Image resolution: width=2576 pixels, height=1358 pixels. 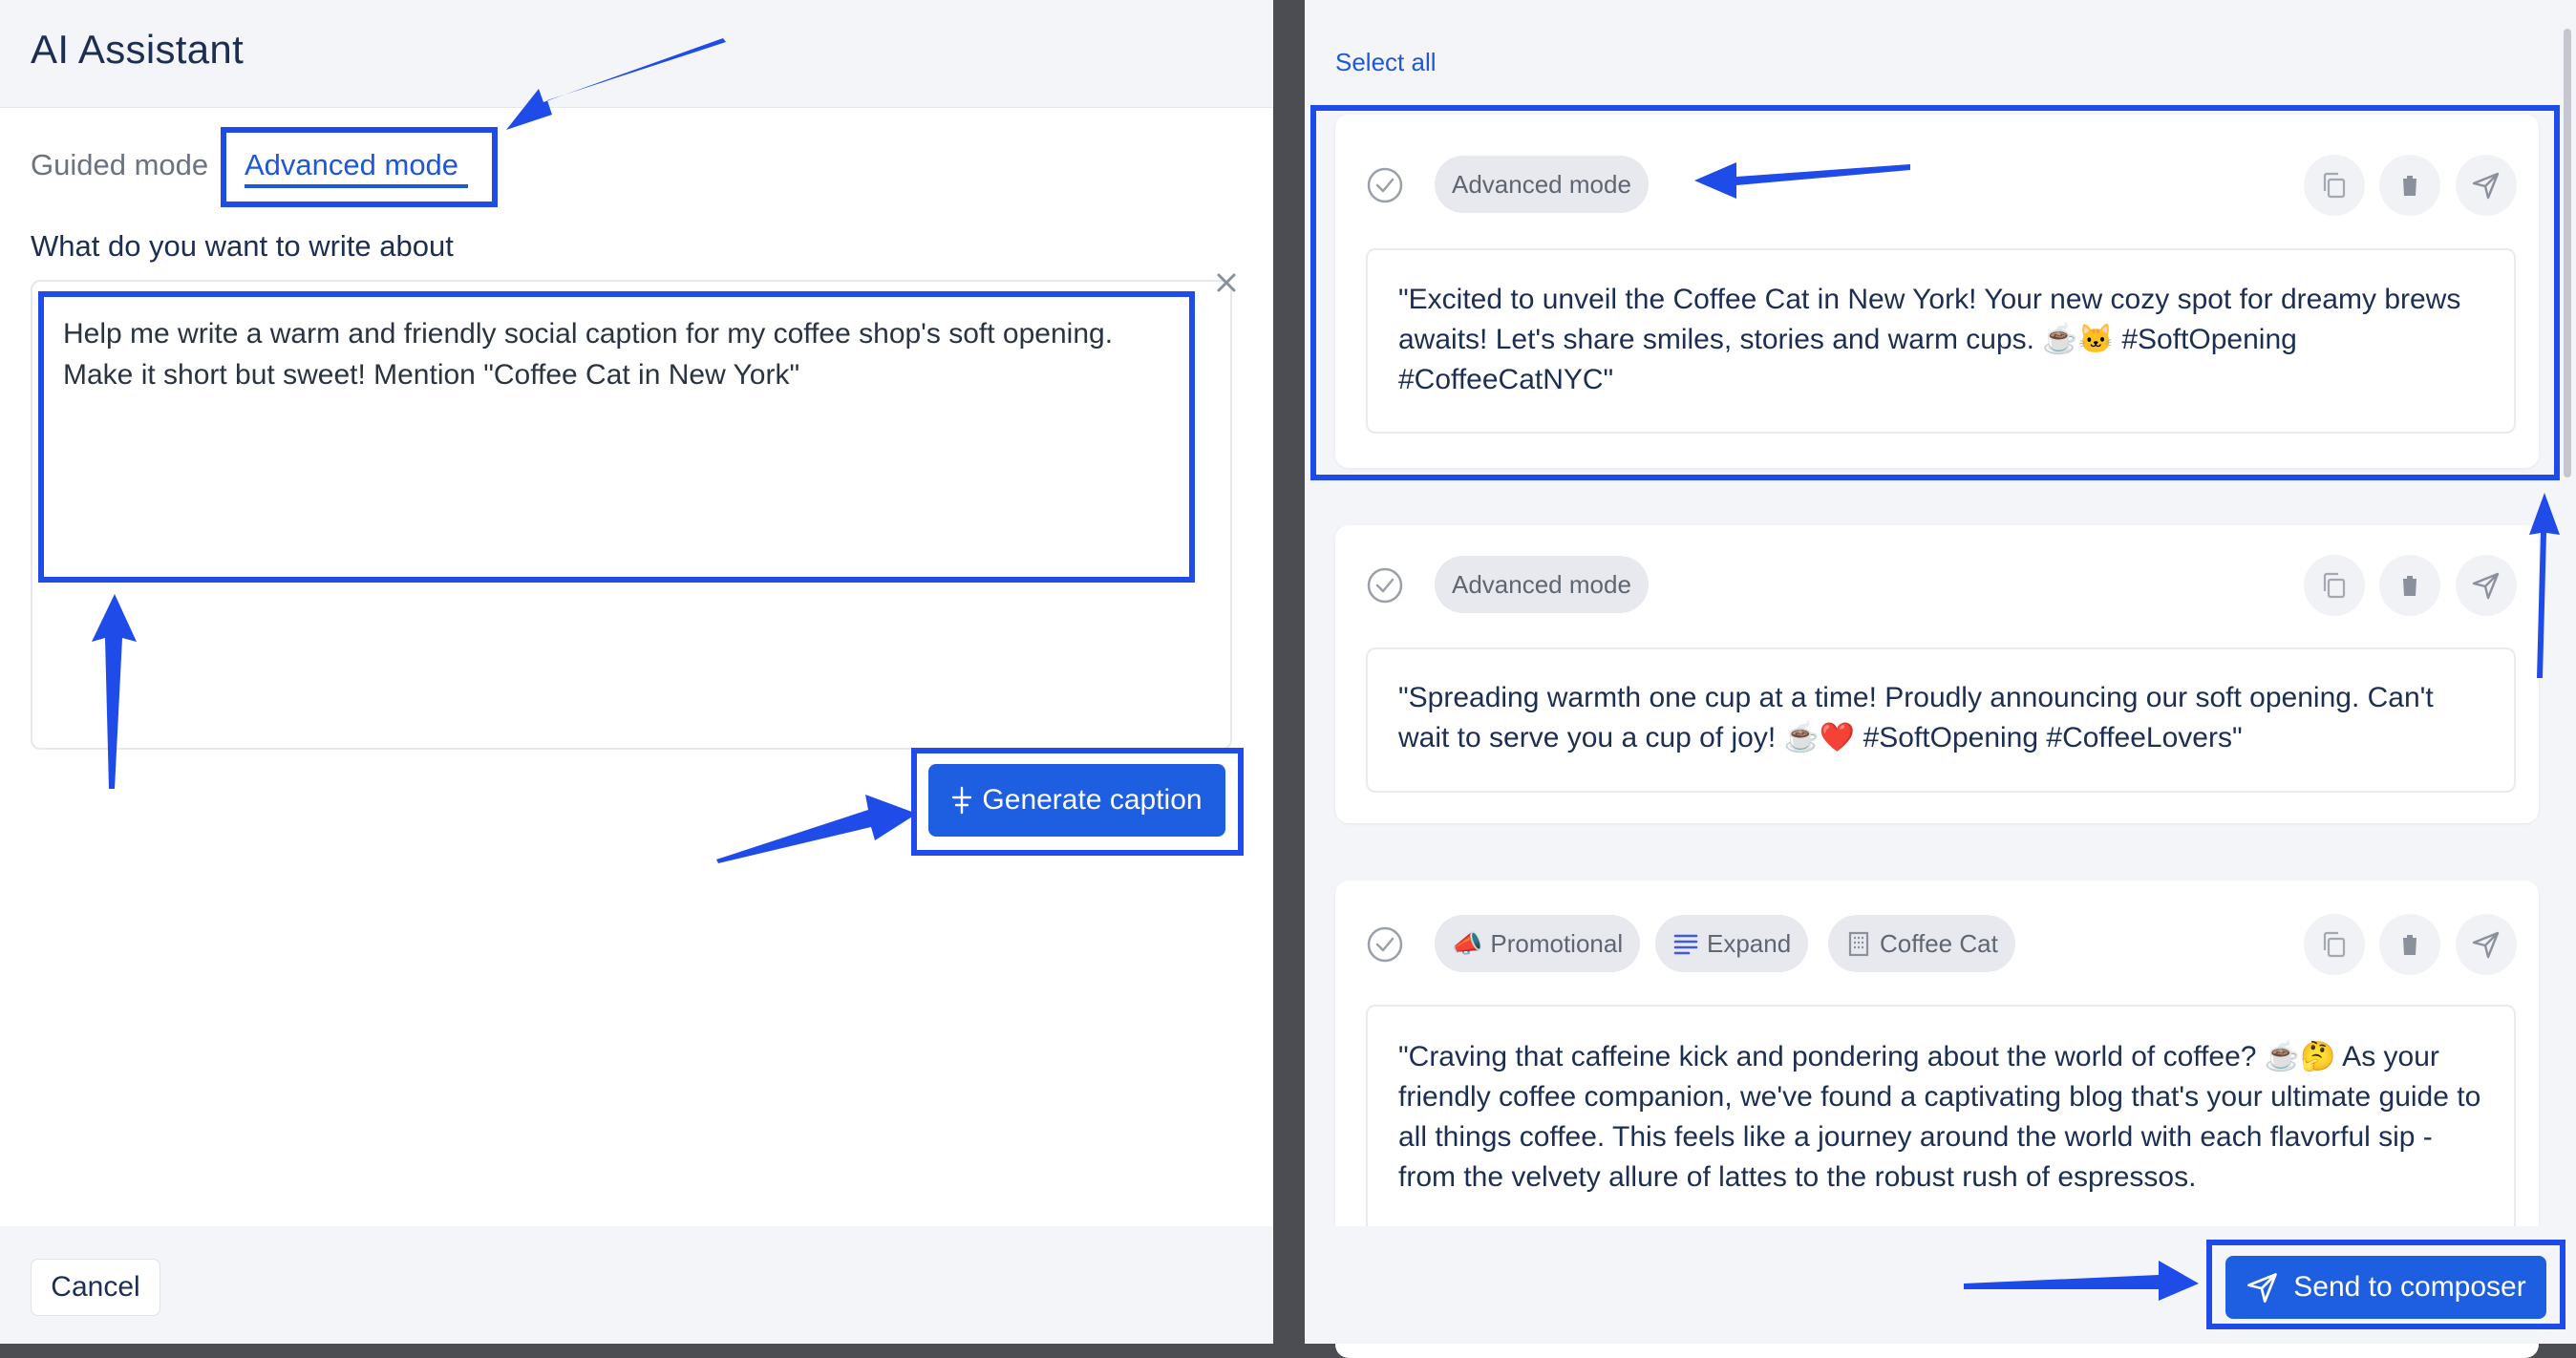 What do you see at coordinates (1467, 943) in the screenshot?
I see `megaphone-icon: 📣` at bounding box center [1467, 943].